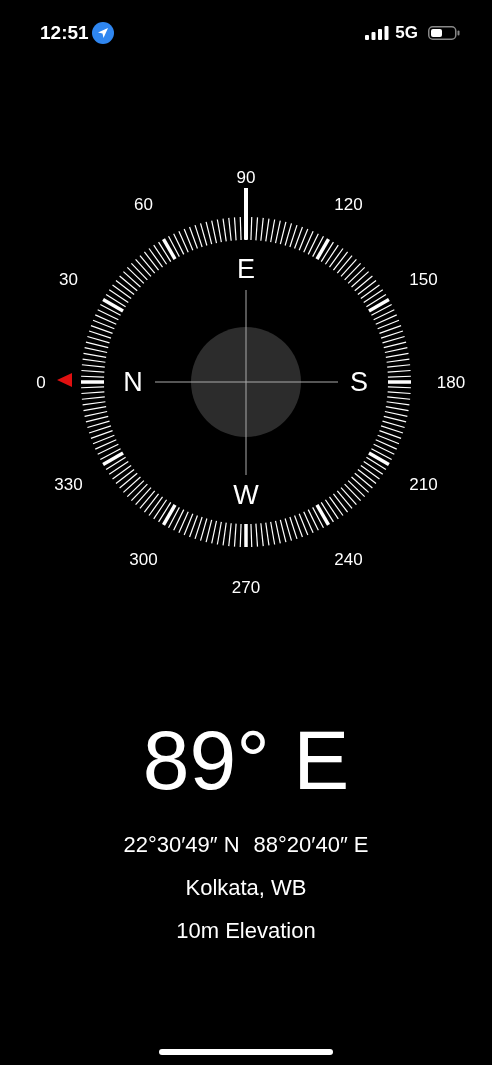 This screenshot has width=492, height=1065. What do you see at coordinates (348, 204) in the screenshot?
I see `degree-label: 120` at bounding box center [348, 204].